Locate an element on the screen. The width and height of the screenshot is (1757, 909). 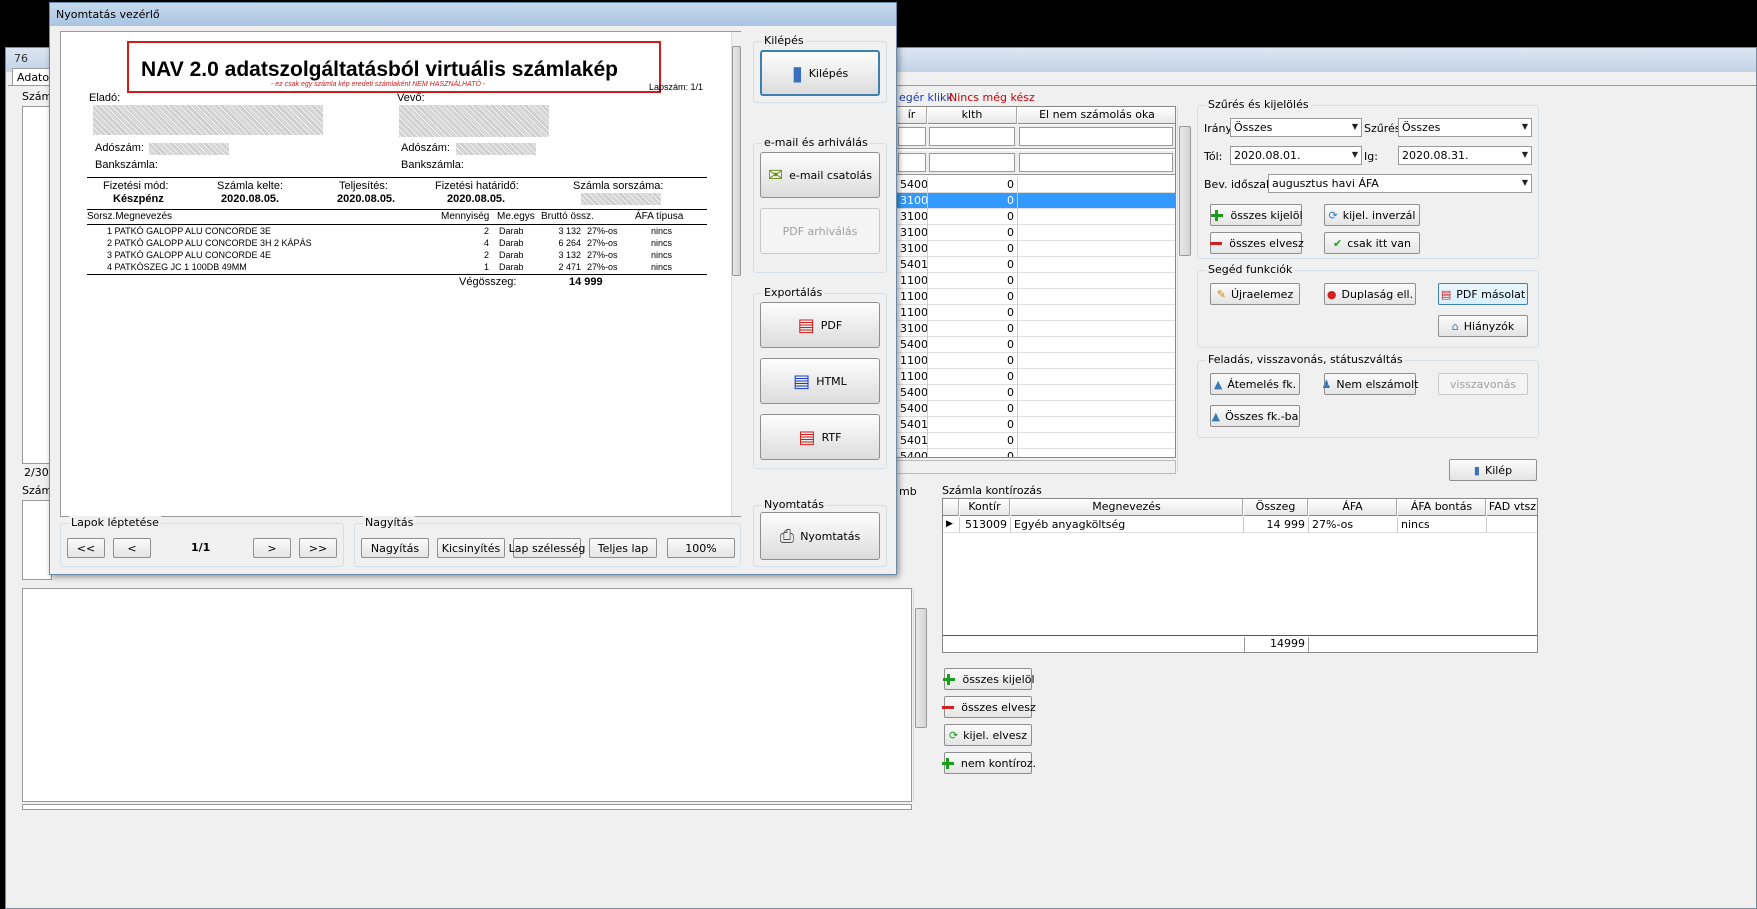
pdf-archive-button: PDF arhiválás is located at coordinates (820, 231).